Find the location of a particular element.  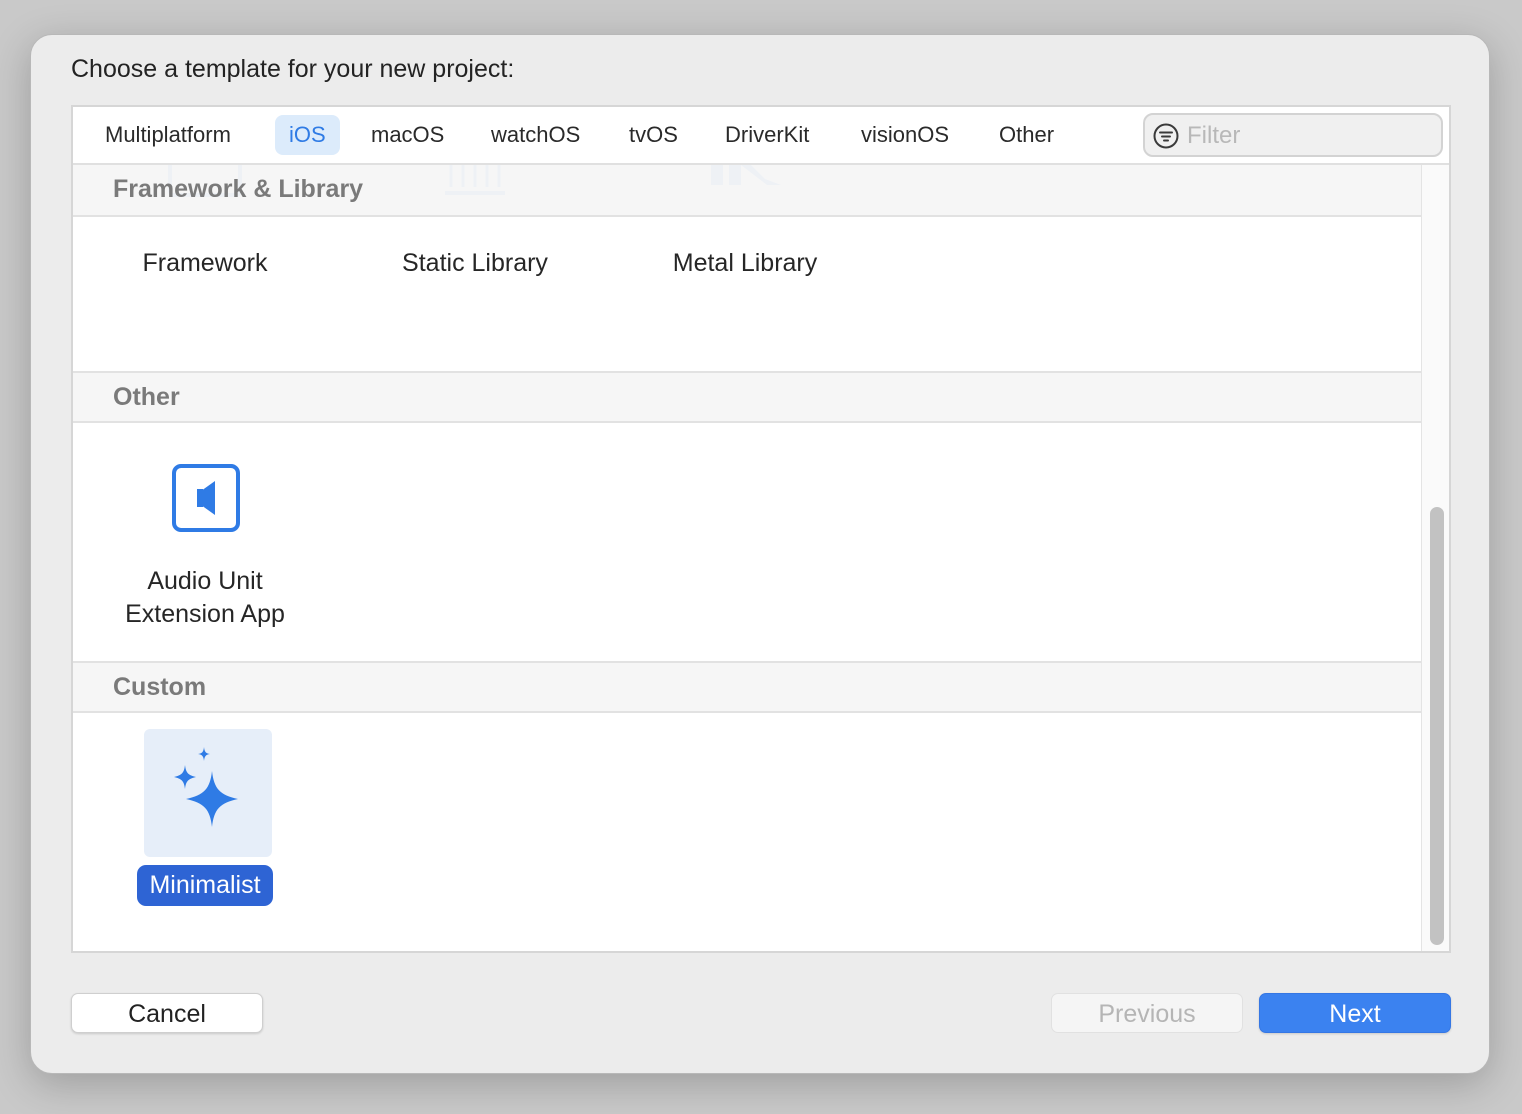

tab-macos: macOS is located at coordinates (407, 135).